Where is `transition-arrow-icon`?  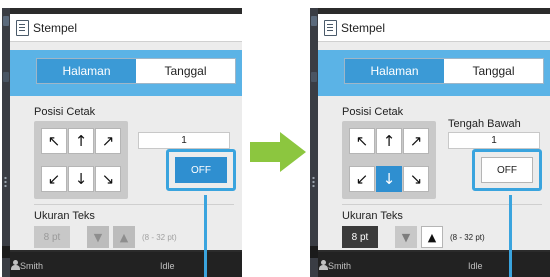 transition-arrow-icon is located at coordinates (278, 152).